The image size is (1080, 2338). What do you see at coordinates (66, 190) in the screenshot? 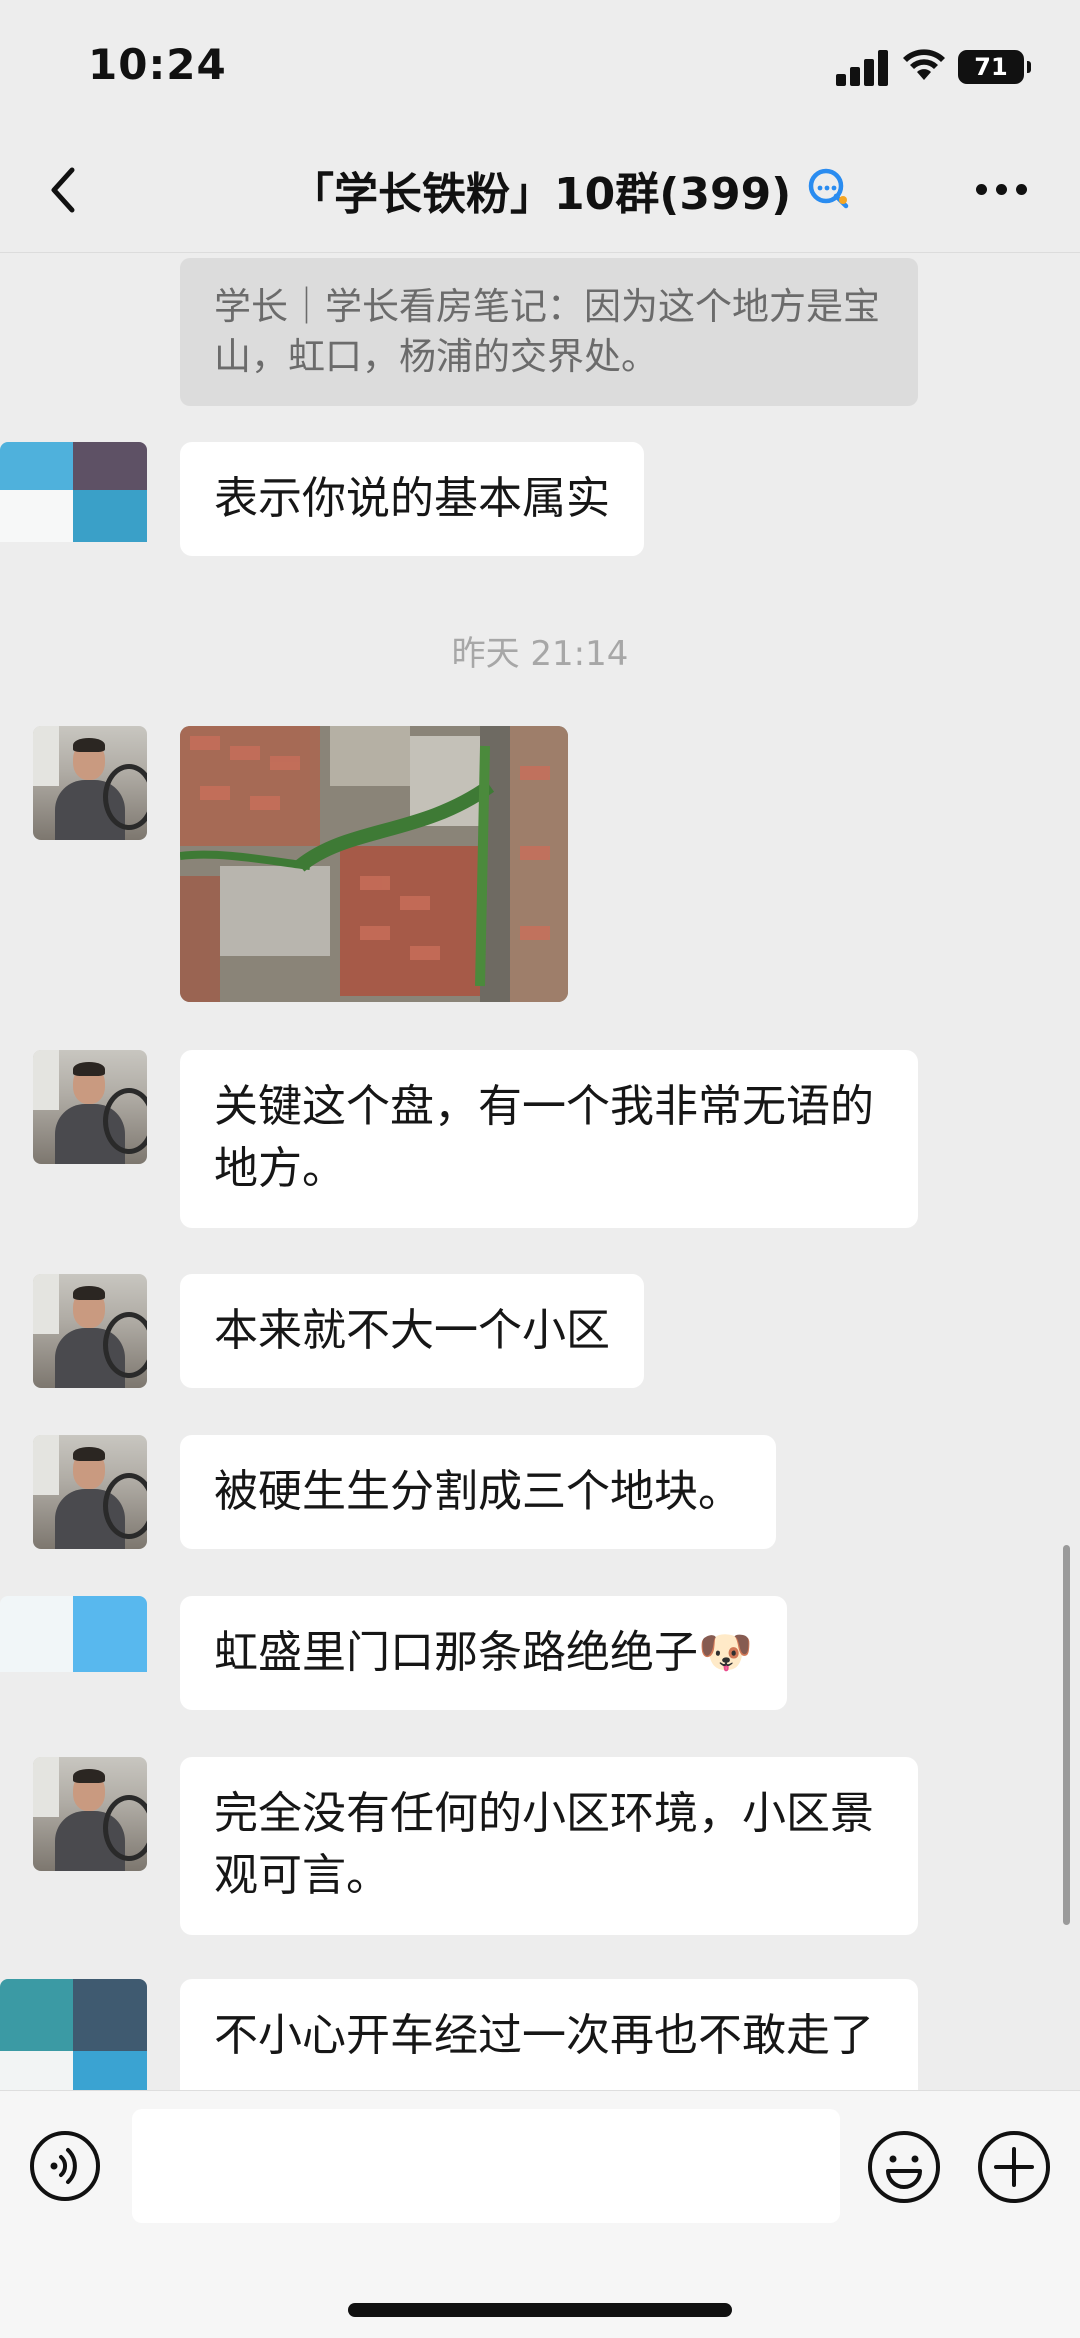
I see `back-button` at bounding box center [66, 190].